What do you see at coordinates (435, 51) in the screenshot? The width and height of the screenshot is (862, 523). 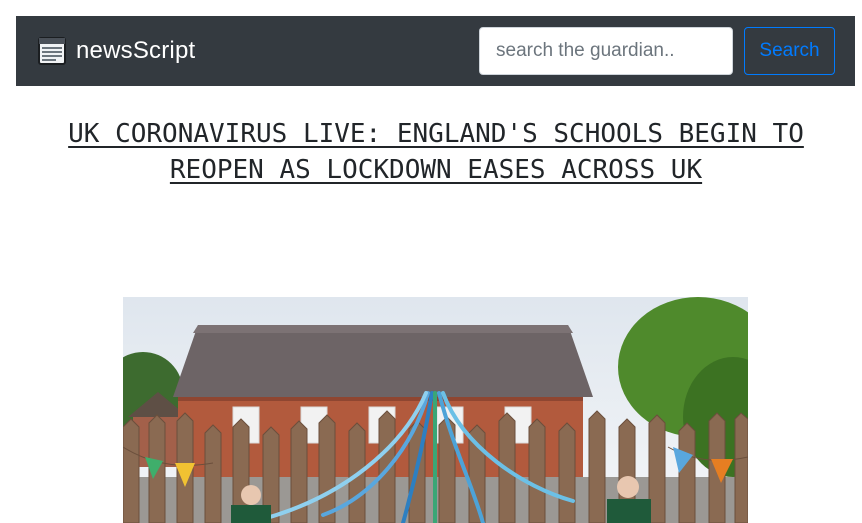 I see `navbar: newsScript Search` at bounding box center [435, 51].